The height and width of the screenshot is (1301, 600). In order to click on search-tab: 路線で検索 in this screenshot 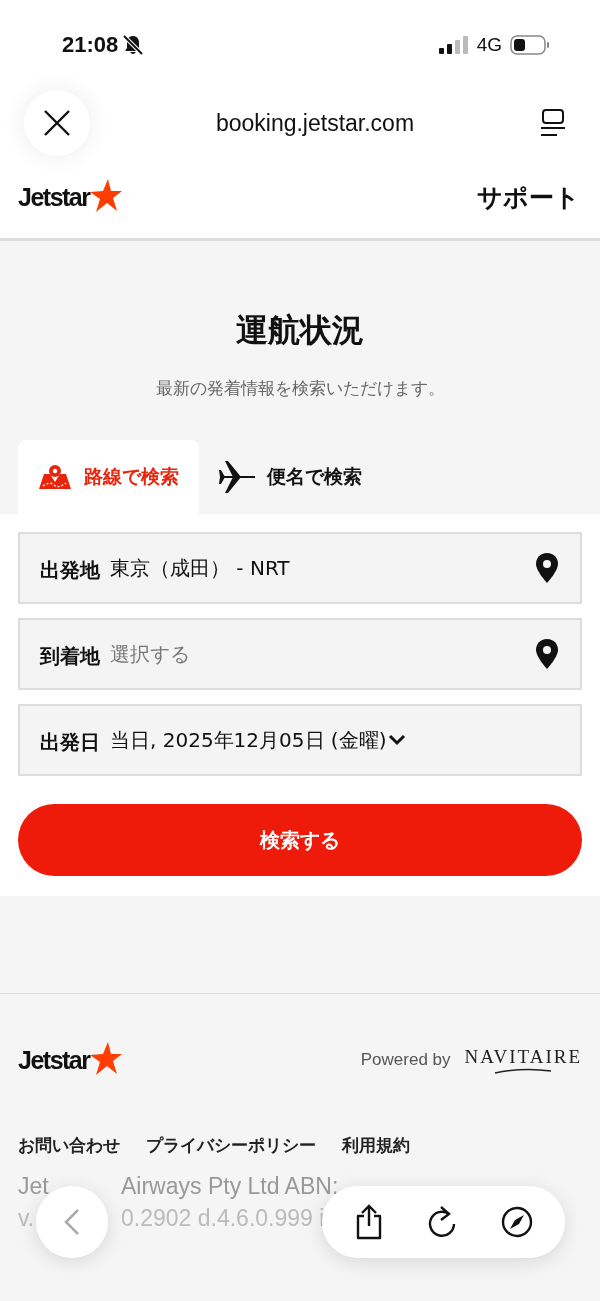, I will do `click(108, 477)`.